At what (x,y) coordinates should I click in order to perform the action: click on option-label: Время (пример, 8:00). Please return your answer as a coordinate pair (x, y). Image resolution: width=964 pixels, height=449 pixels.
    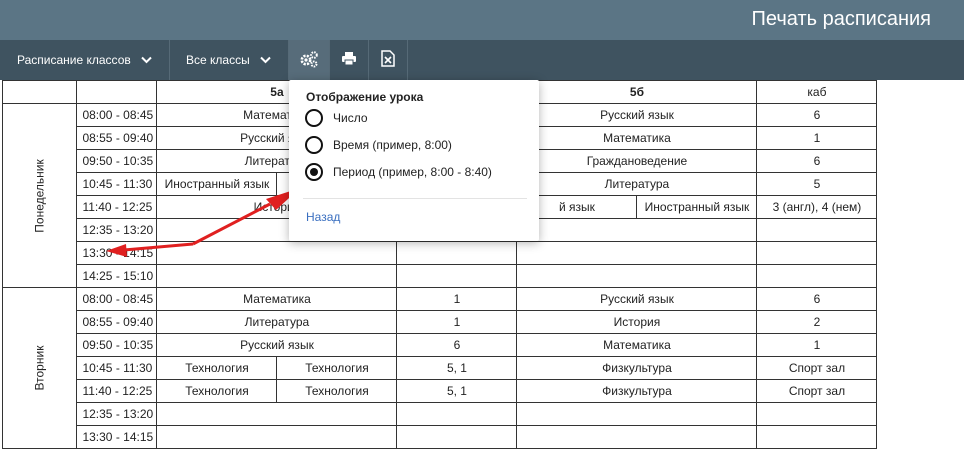
    Looking at the image, I should click on (392, 145).